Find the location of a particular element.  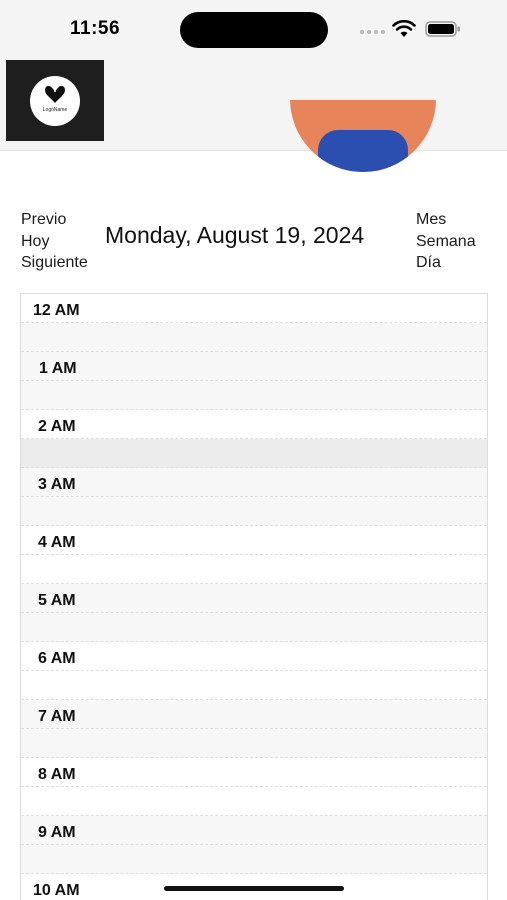

hour-row: 9 AM is located at coordinates (254, 845).